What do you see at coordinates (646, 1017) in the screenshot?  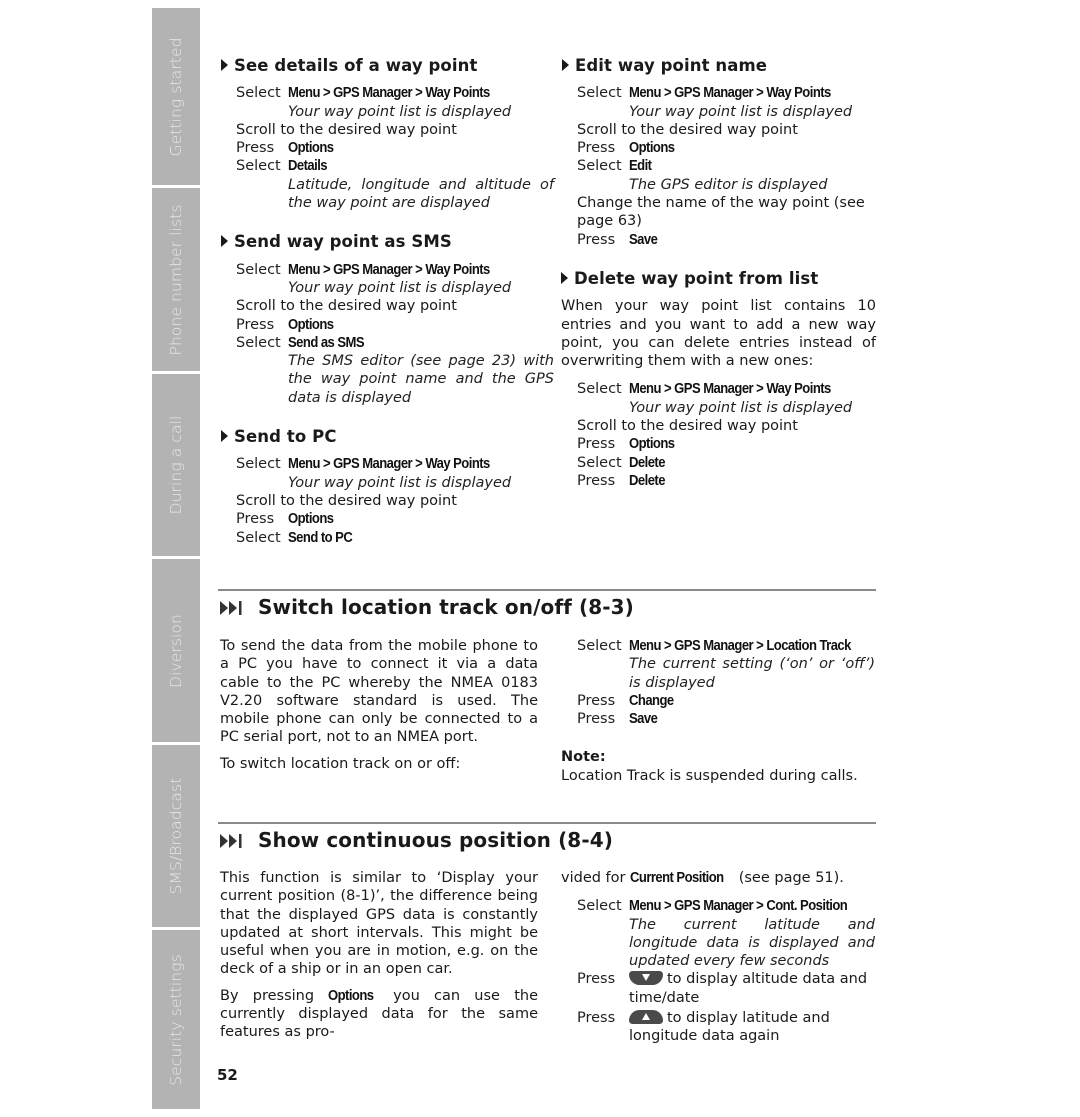 I see `nav-up-key-icon` at bounding box center [646, 1017].